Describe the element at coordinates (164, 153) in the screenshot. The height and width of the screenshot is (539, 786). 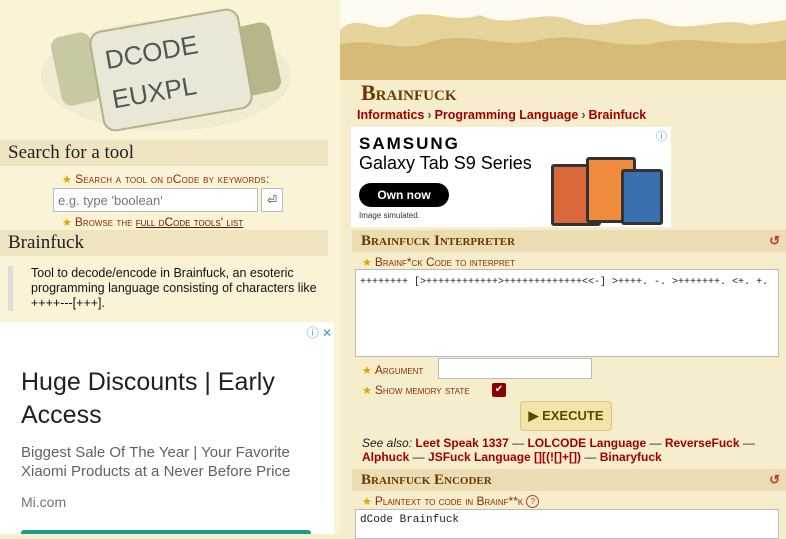
I see `search-heading: Search for a tool` at that location.